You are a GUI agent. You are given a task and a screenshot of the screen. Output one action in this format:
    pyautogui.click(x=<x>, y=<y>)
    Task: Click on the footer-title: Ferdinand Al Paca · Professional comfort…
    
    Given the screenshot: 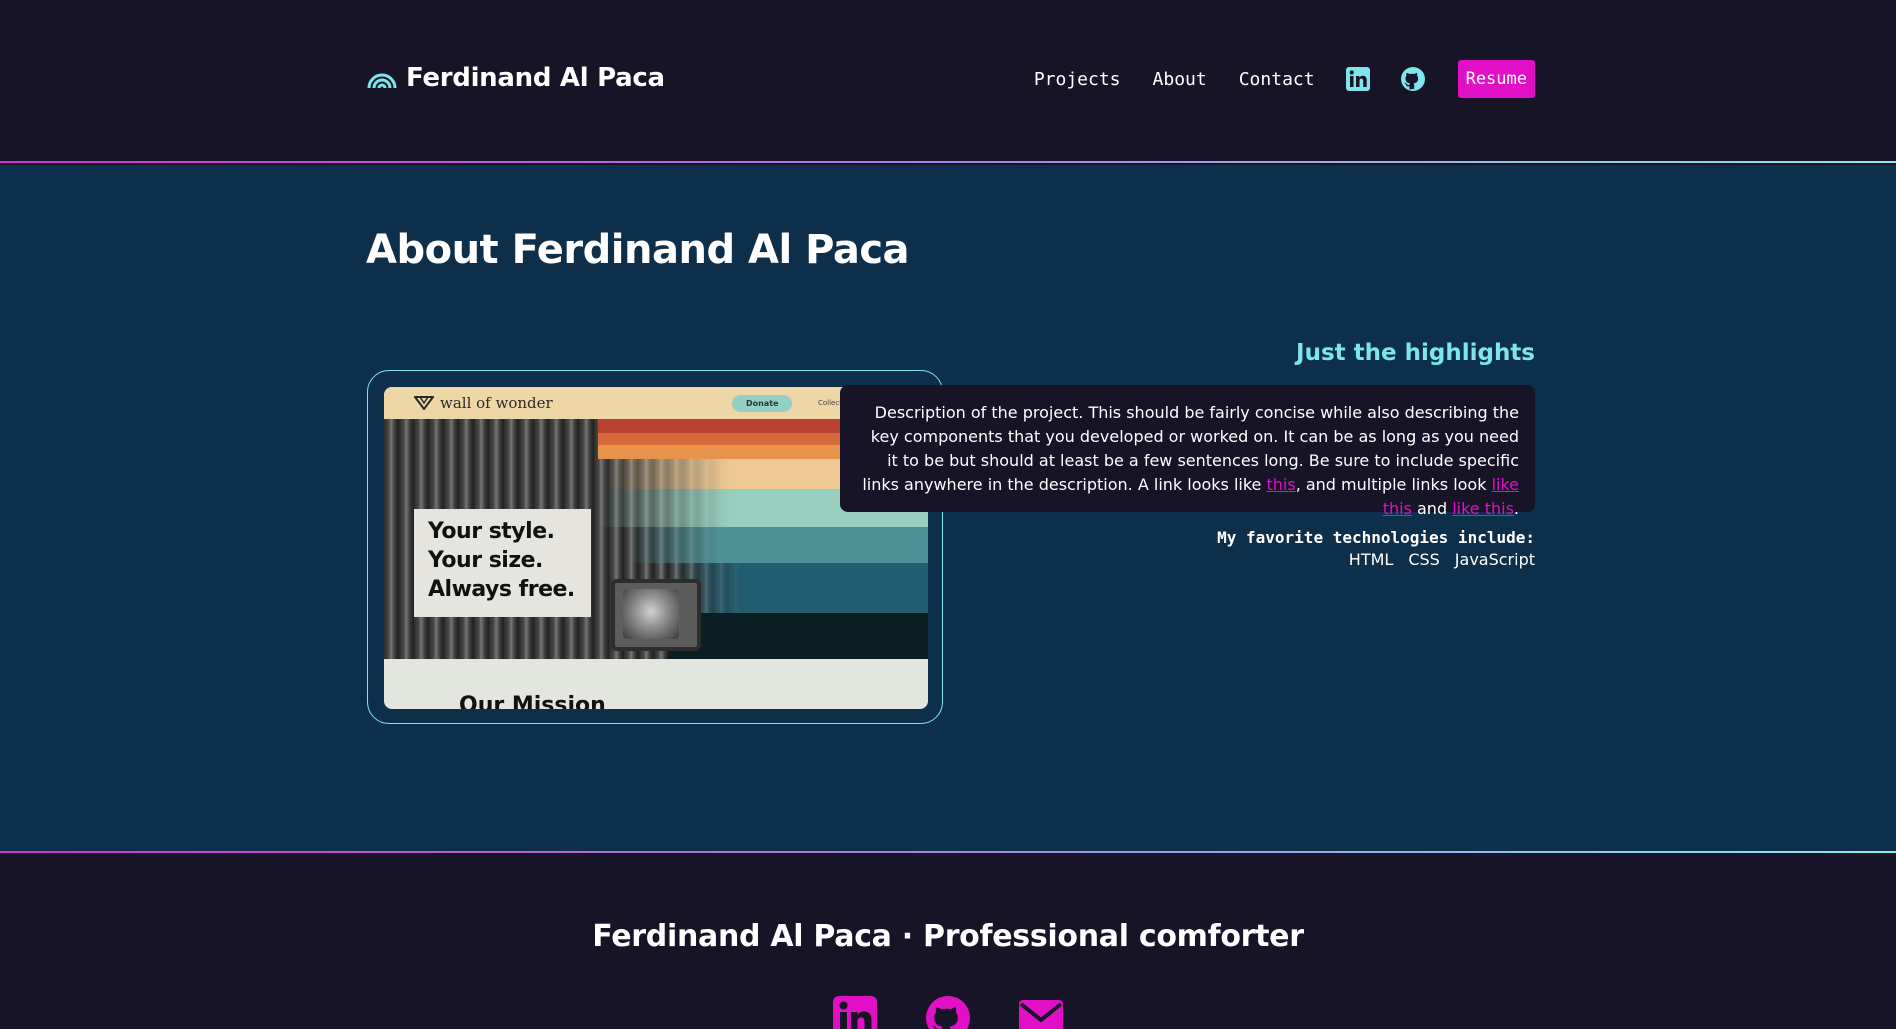 What is the action you would take?
    pyautogui.click(x=948, y=936)
    